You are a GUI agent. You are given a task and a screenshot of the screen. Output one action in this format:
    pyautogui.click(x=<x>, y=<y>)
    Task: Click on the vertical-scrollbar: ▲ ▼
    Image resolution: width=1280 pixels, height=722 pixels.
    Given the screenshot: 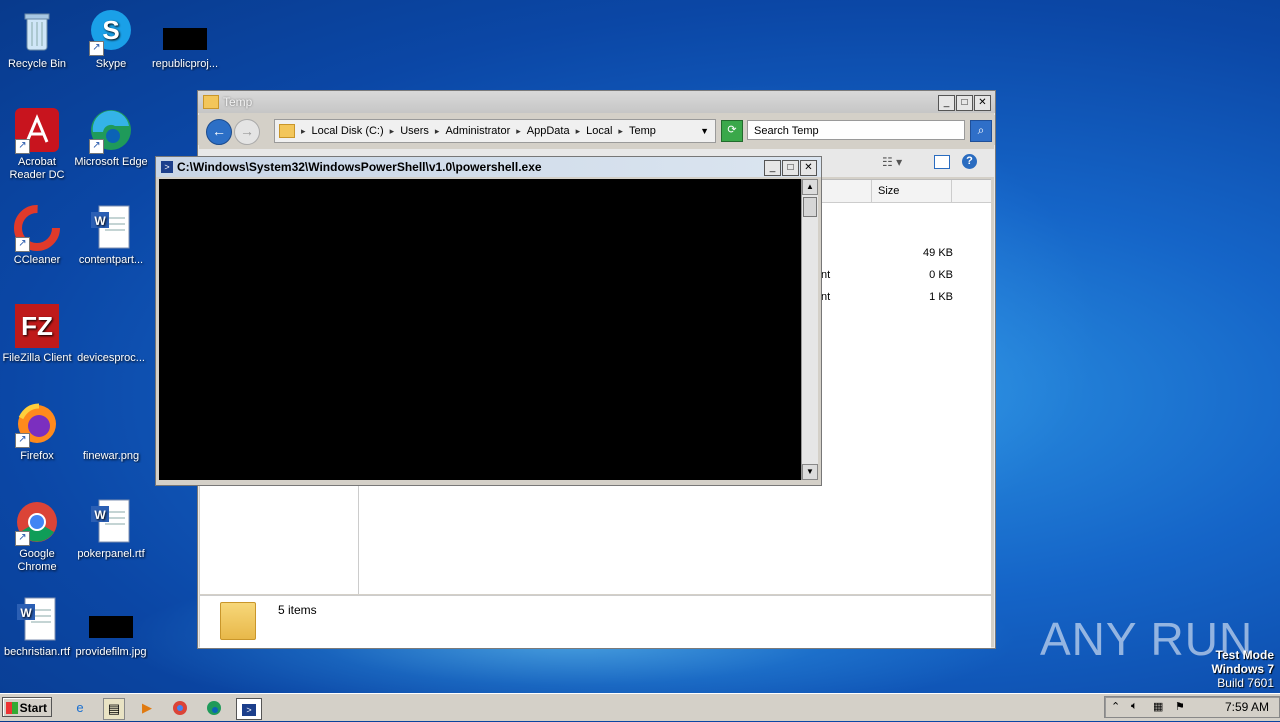 What is the action you would take?
    pyautogui.click(x=809, y=329)
    